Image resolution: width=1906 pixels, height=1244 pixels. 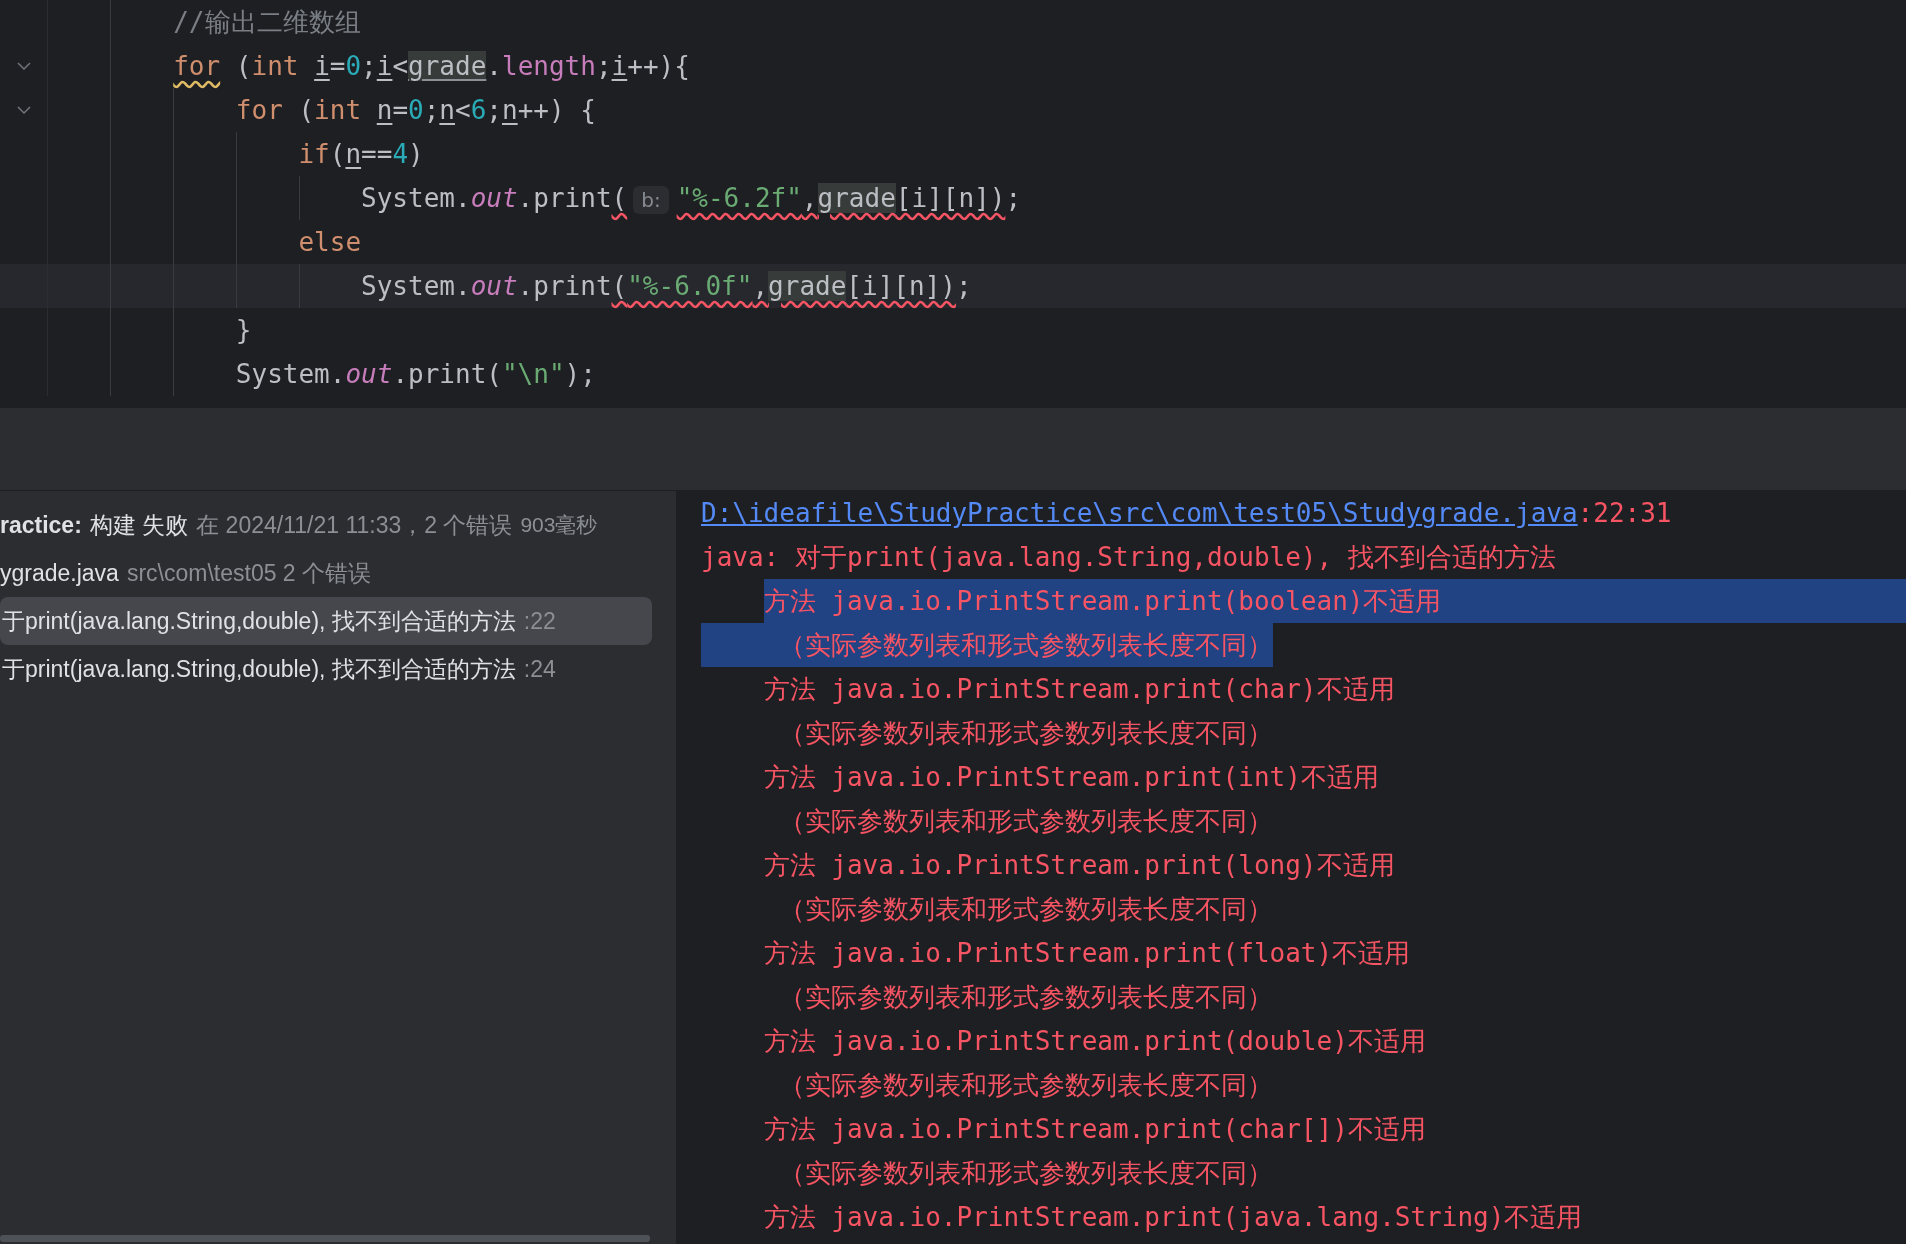 What do you see at coordinates (41, 525) in the screenshot?
I see `project-name: ractice:` at bounding box center [41, 525].